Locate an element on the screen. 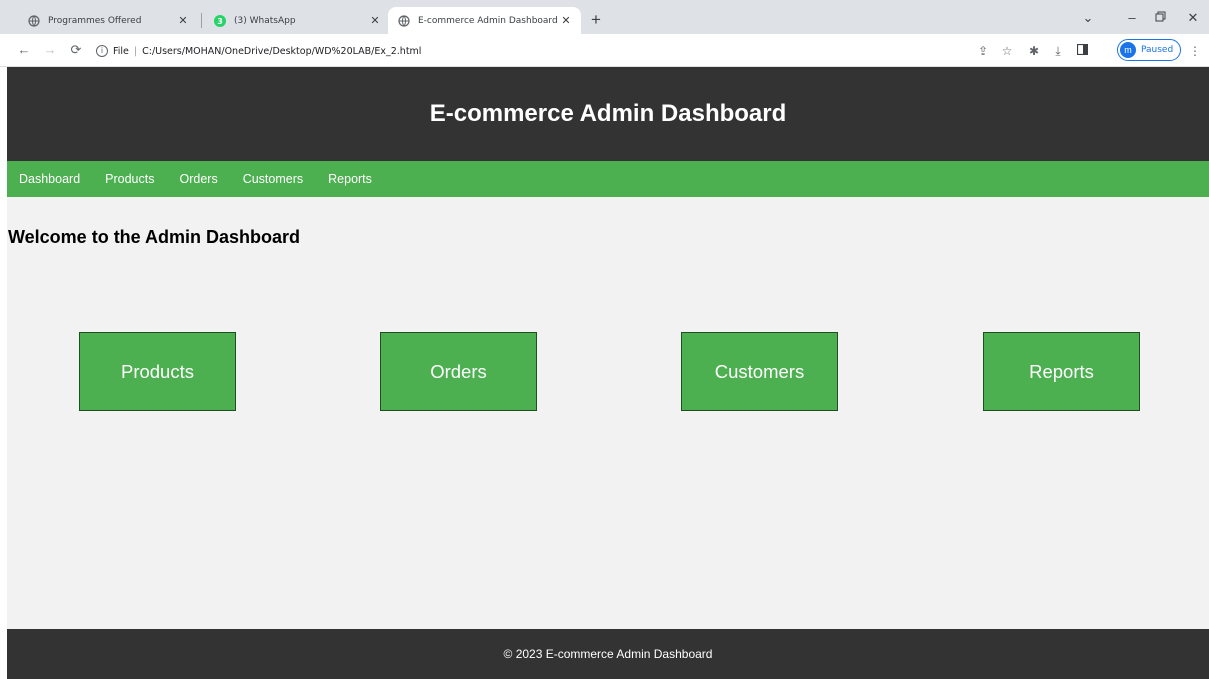 The image size is (1209, 679). address-scheme: File is located at coordinates (121, 51).